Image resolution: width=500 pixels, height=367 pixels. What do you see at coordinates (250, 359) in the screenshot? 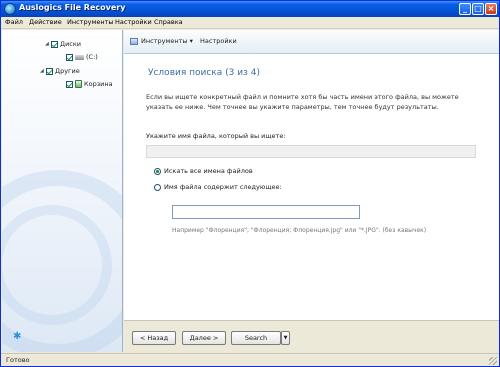
I see `status-bar: Готово` at bounding box center [250, 359].